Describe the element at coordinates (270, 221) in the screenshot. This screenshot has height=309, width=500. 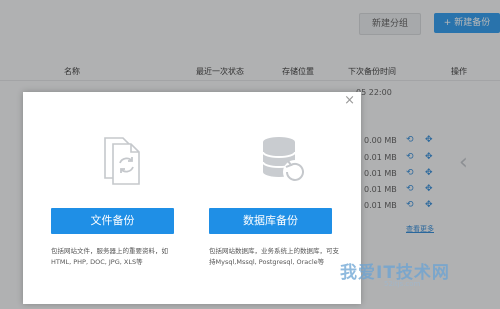
I see `db-backup-button: 数据库备份` at that location.